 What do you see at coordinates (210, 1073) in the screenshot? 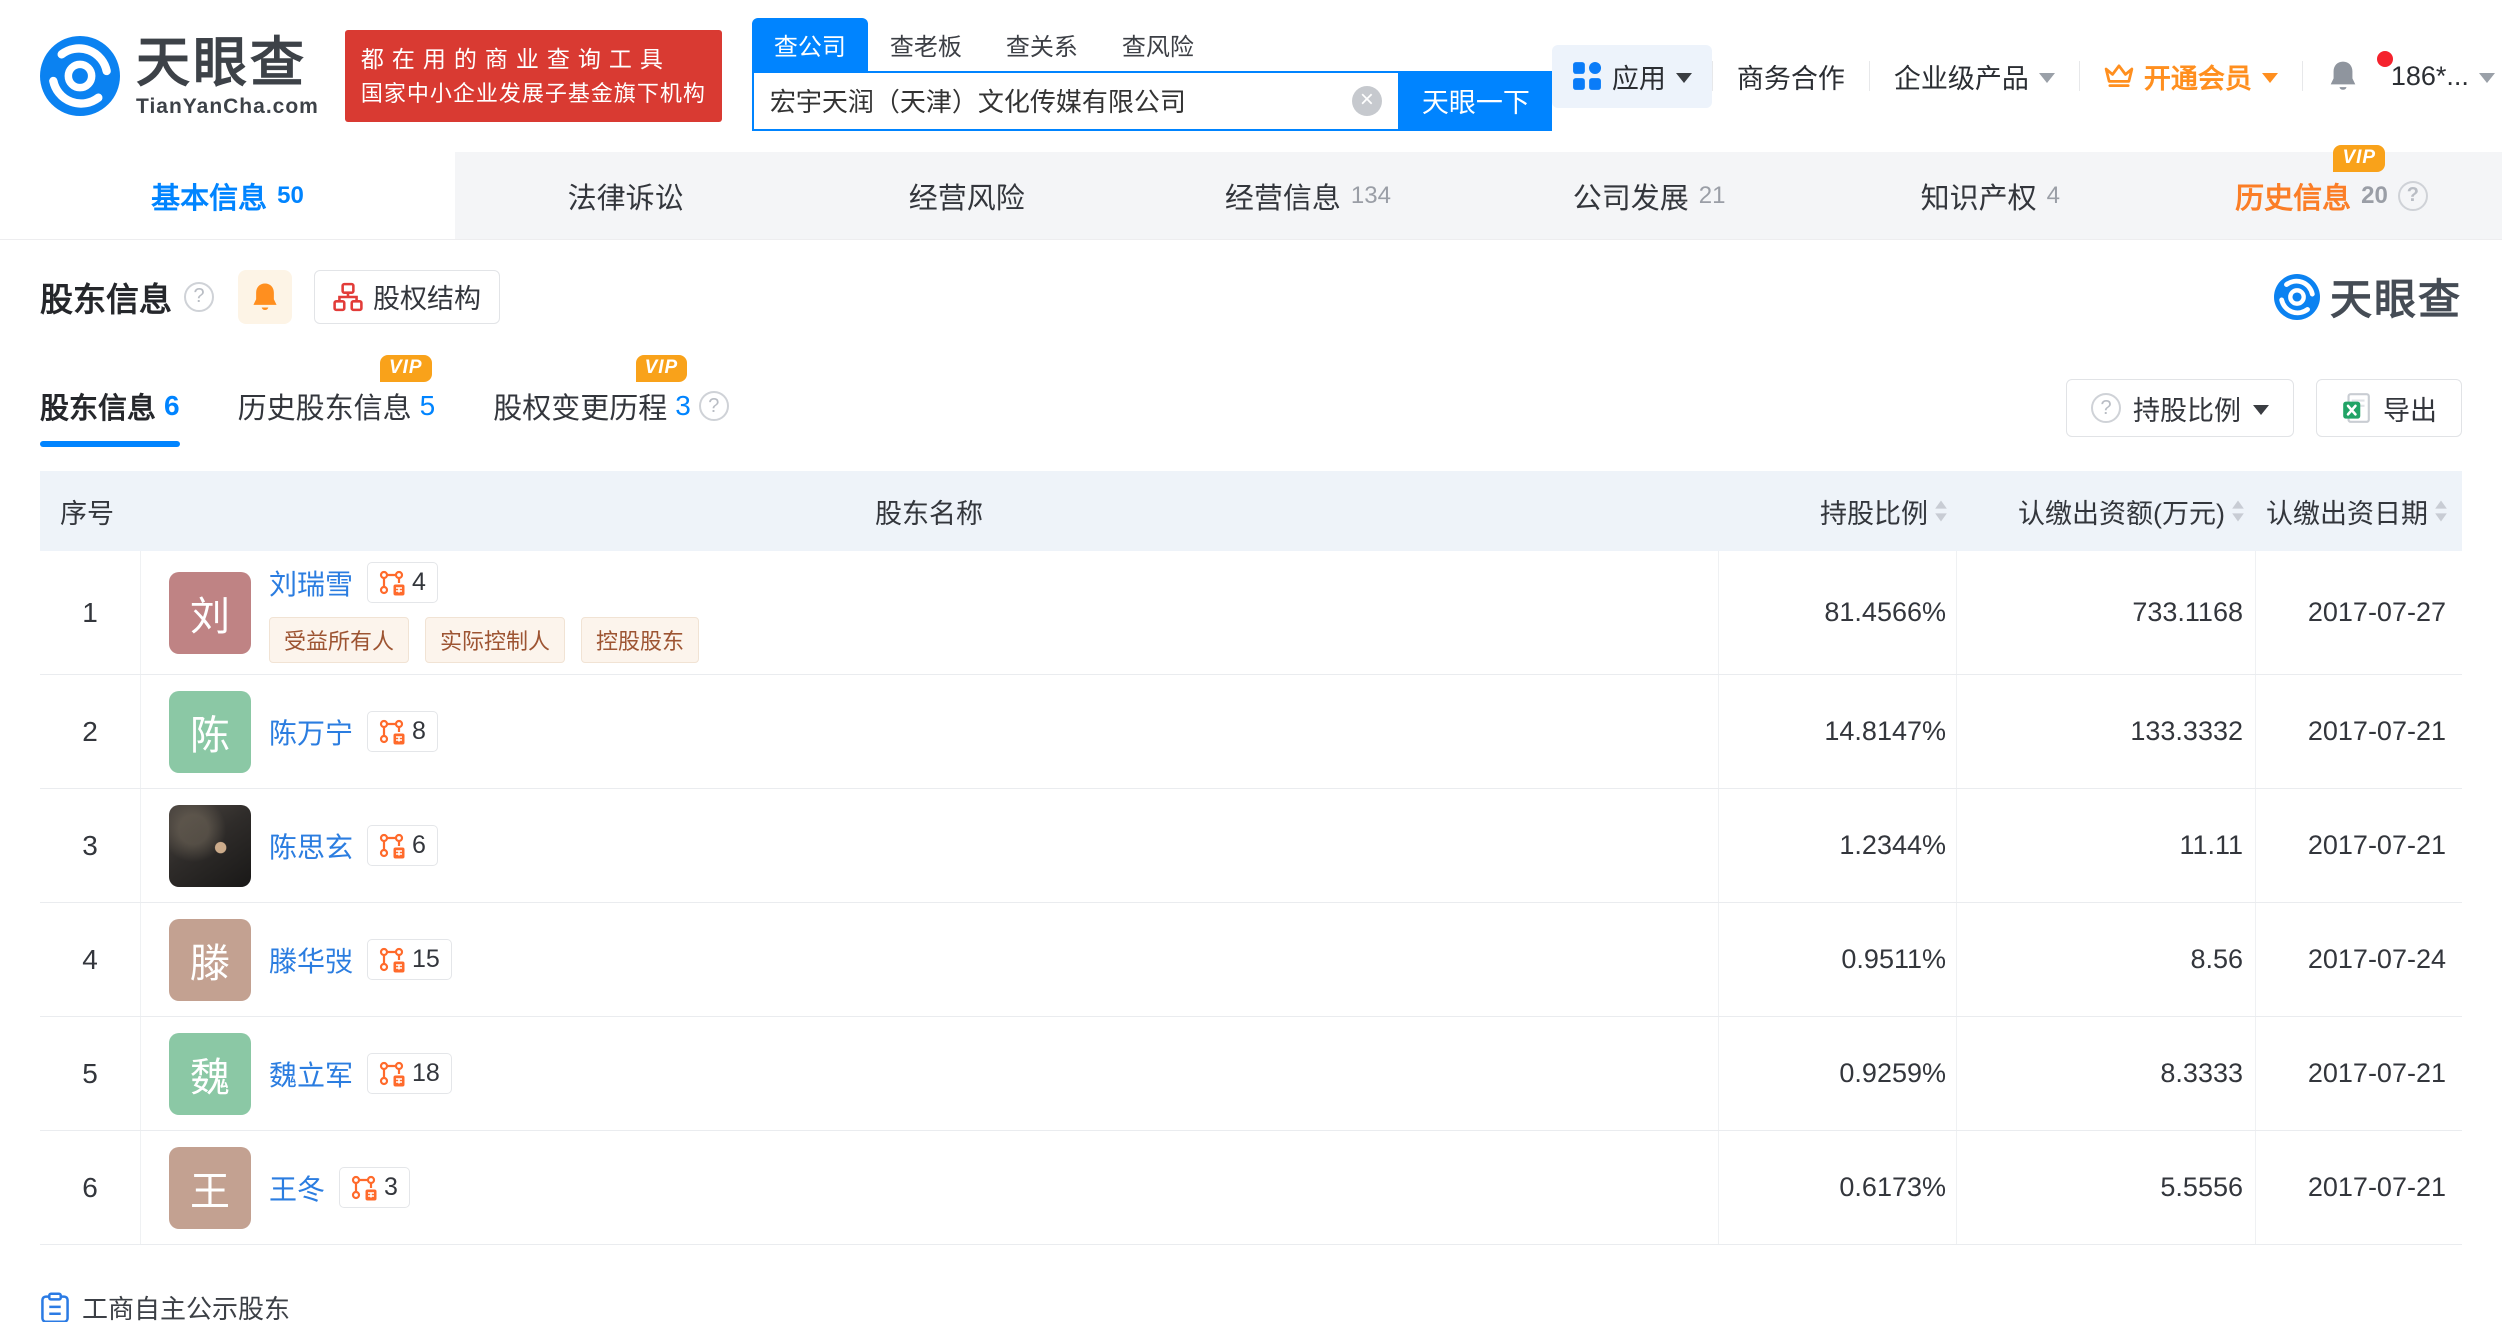
I see `shareholder-avatar: 魏` at bounding box center [210, 1073].